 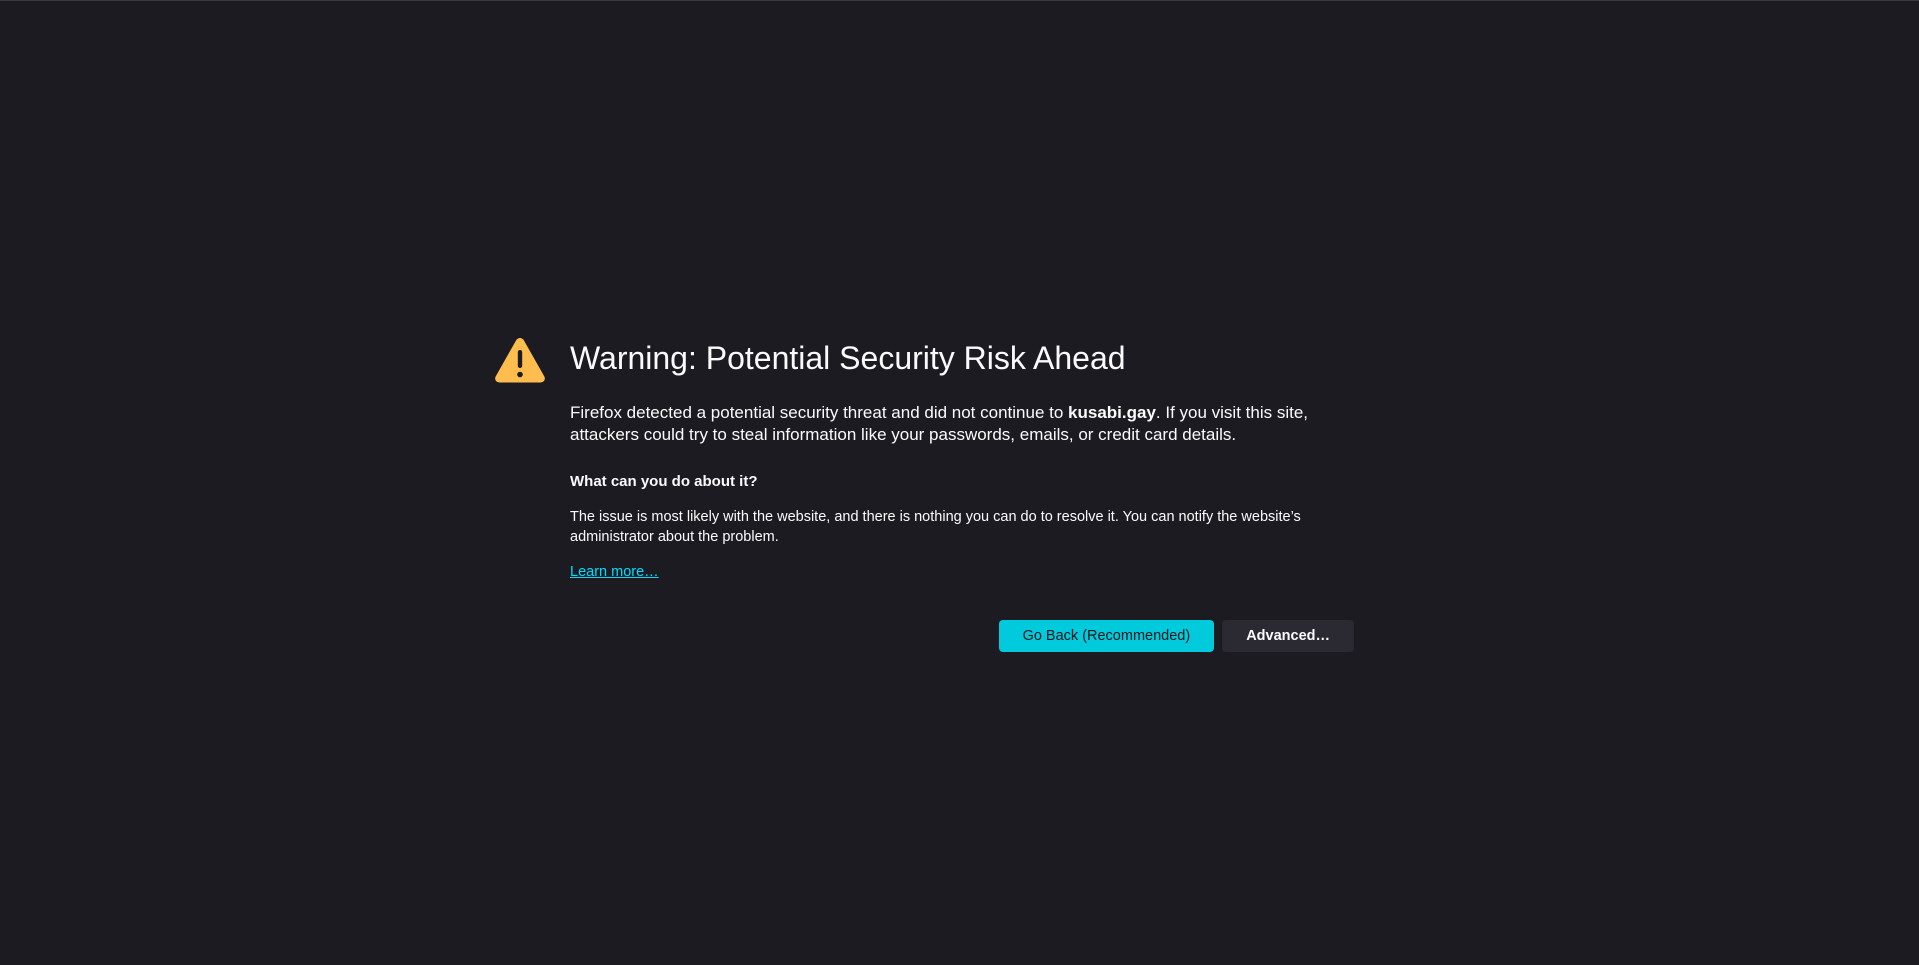 I want to click on top-border, so click(x=959, y=0).